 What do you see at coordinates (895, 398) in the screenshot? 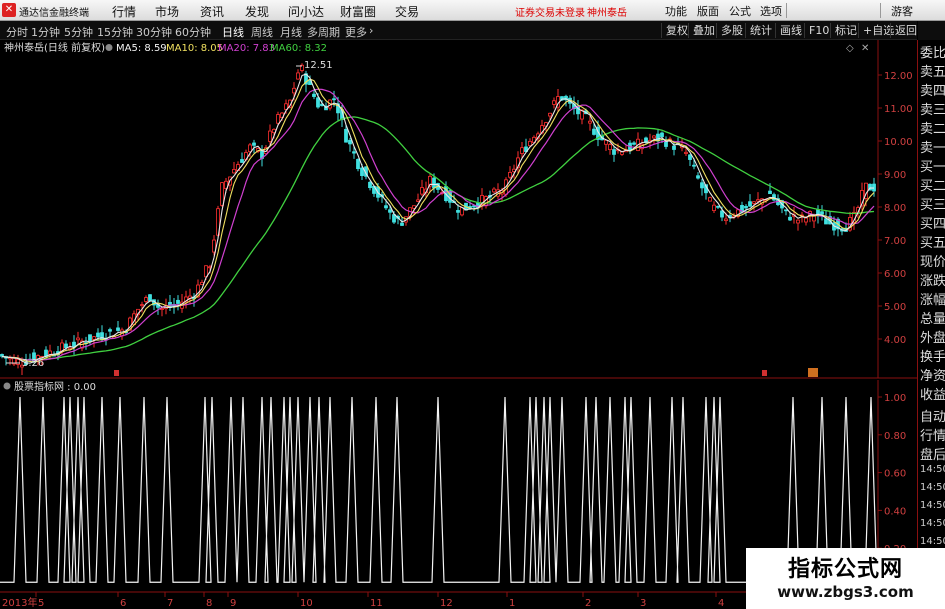
I see `indicator-y-tick-label: 1.00` at bounding box center [895, 398].